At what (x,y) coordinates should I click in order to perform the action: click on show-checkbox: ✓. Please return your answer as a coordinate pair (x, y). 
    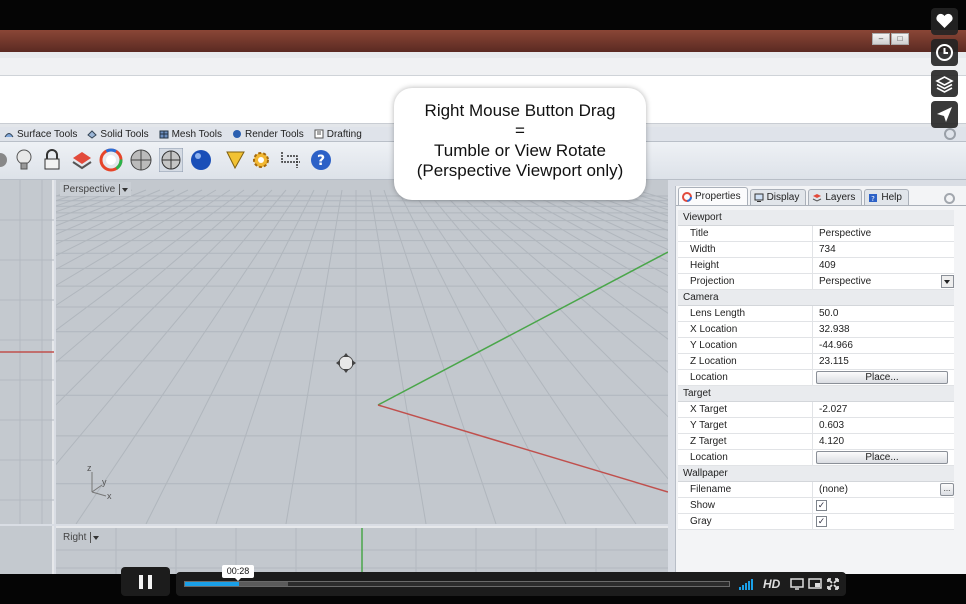
    Looking at the image, I should click on (821, 505).